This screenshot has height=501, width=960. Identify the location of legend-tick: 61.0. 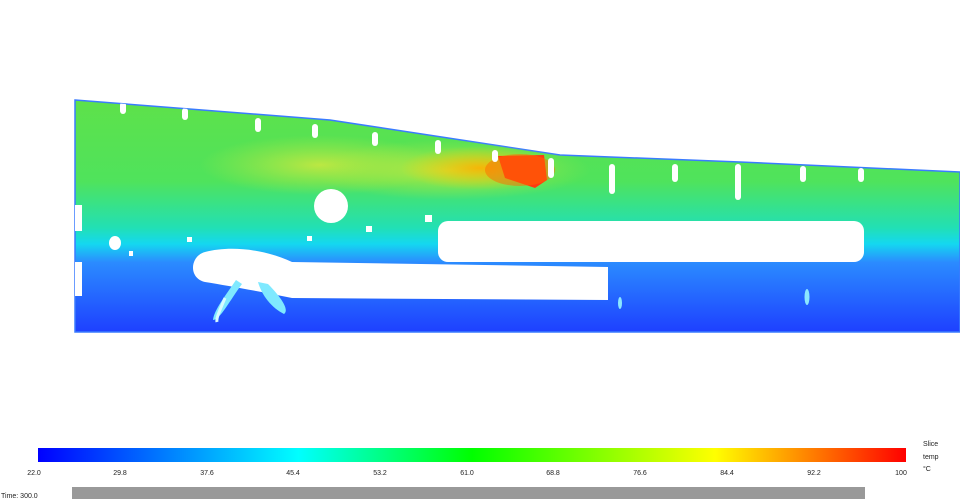
(467, 473).